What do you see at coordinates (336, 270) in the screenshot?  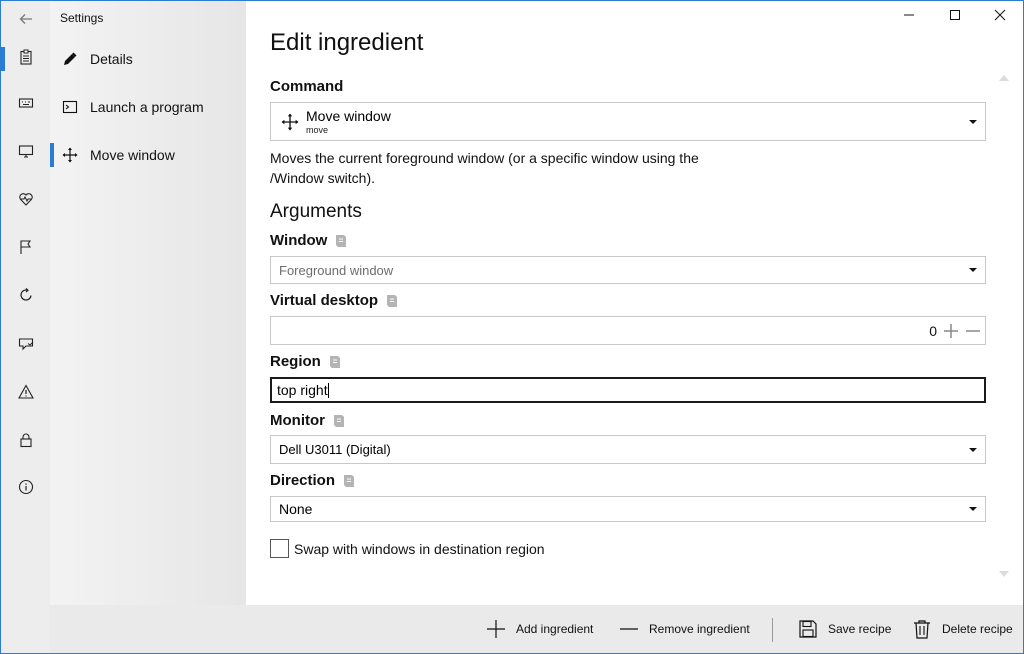 I see `window-placeholder: Foreground window` at bounding box center [336, 270].